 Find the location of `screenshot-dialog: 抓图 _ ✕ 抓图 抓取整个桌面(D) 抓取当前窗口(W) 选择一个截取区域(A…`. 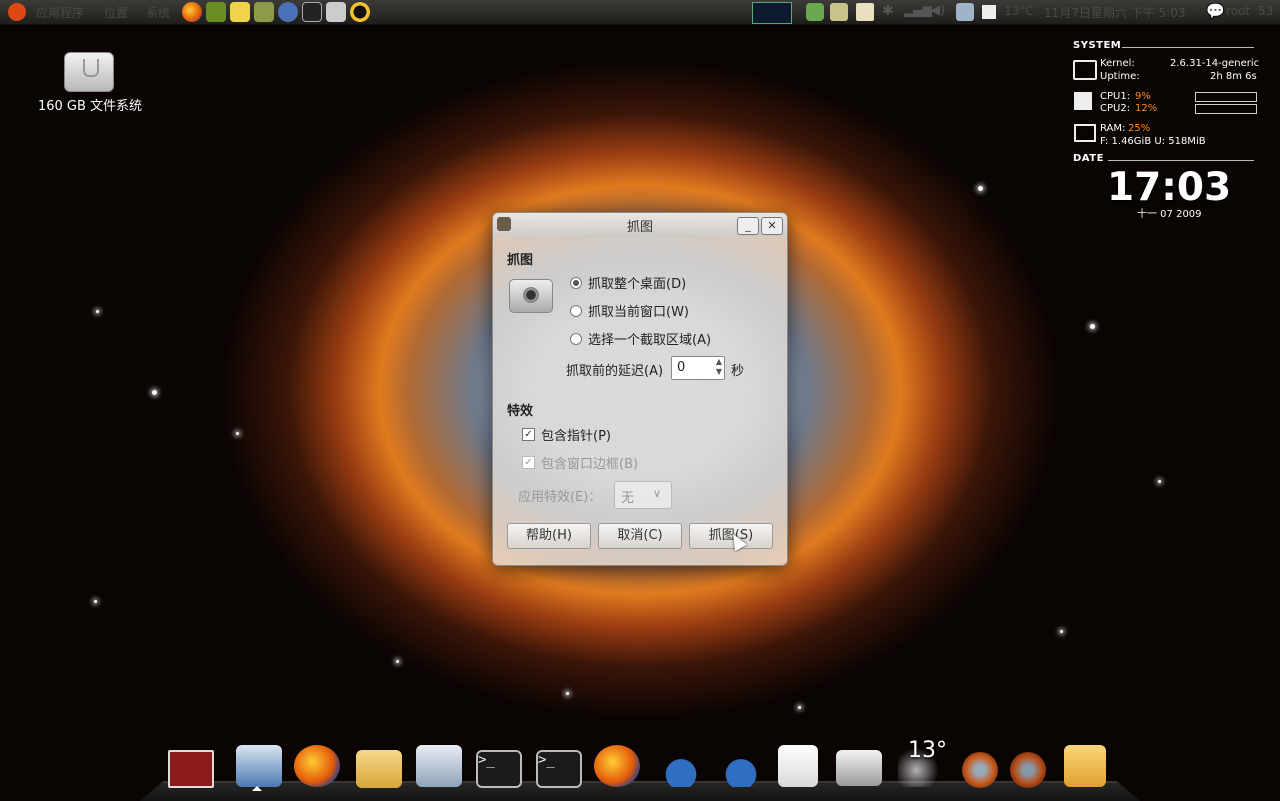

screenshot-dialog: 抓图 _ ✕ 抓图 抓取整个桌面(D) 抓取当前窗口(W) 选择一个截取区域(A… is located at coordinates (640, 389).